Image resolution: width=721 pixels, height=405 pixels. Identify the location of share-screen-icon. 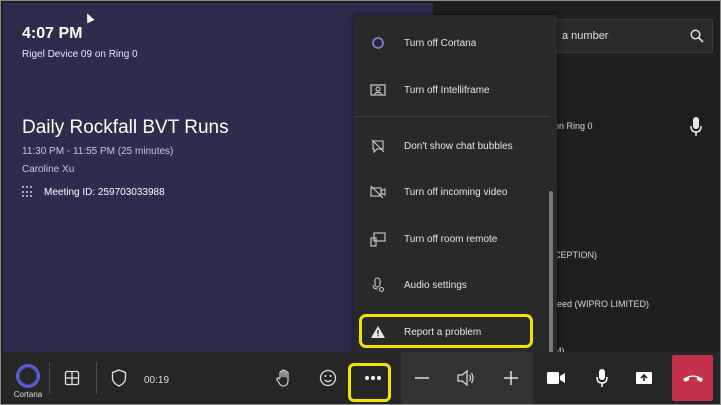
(644, 378).